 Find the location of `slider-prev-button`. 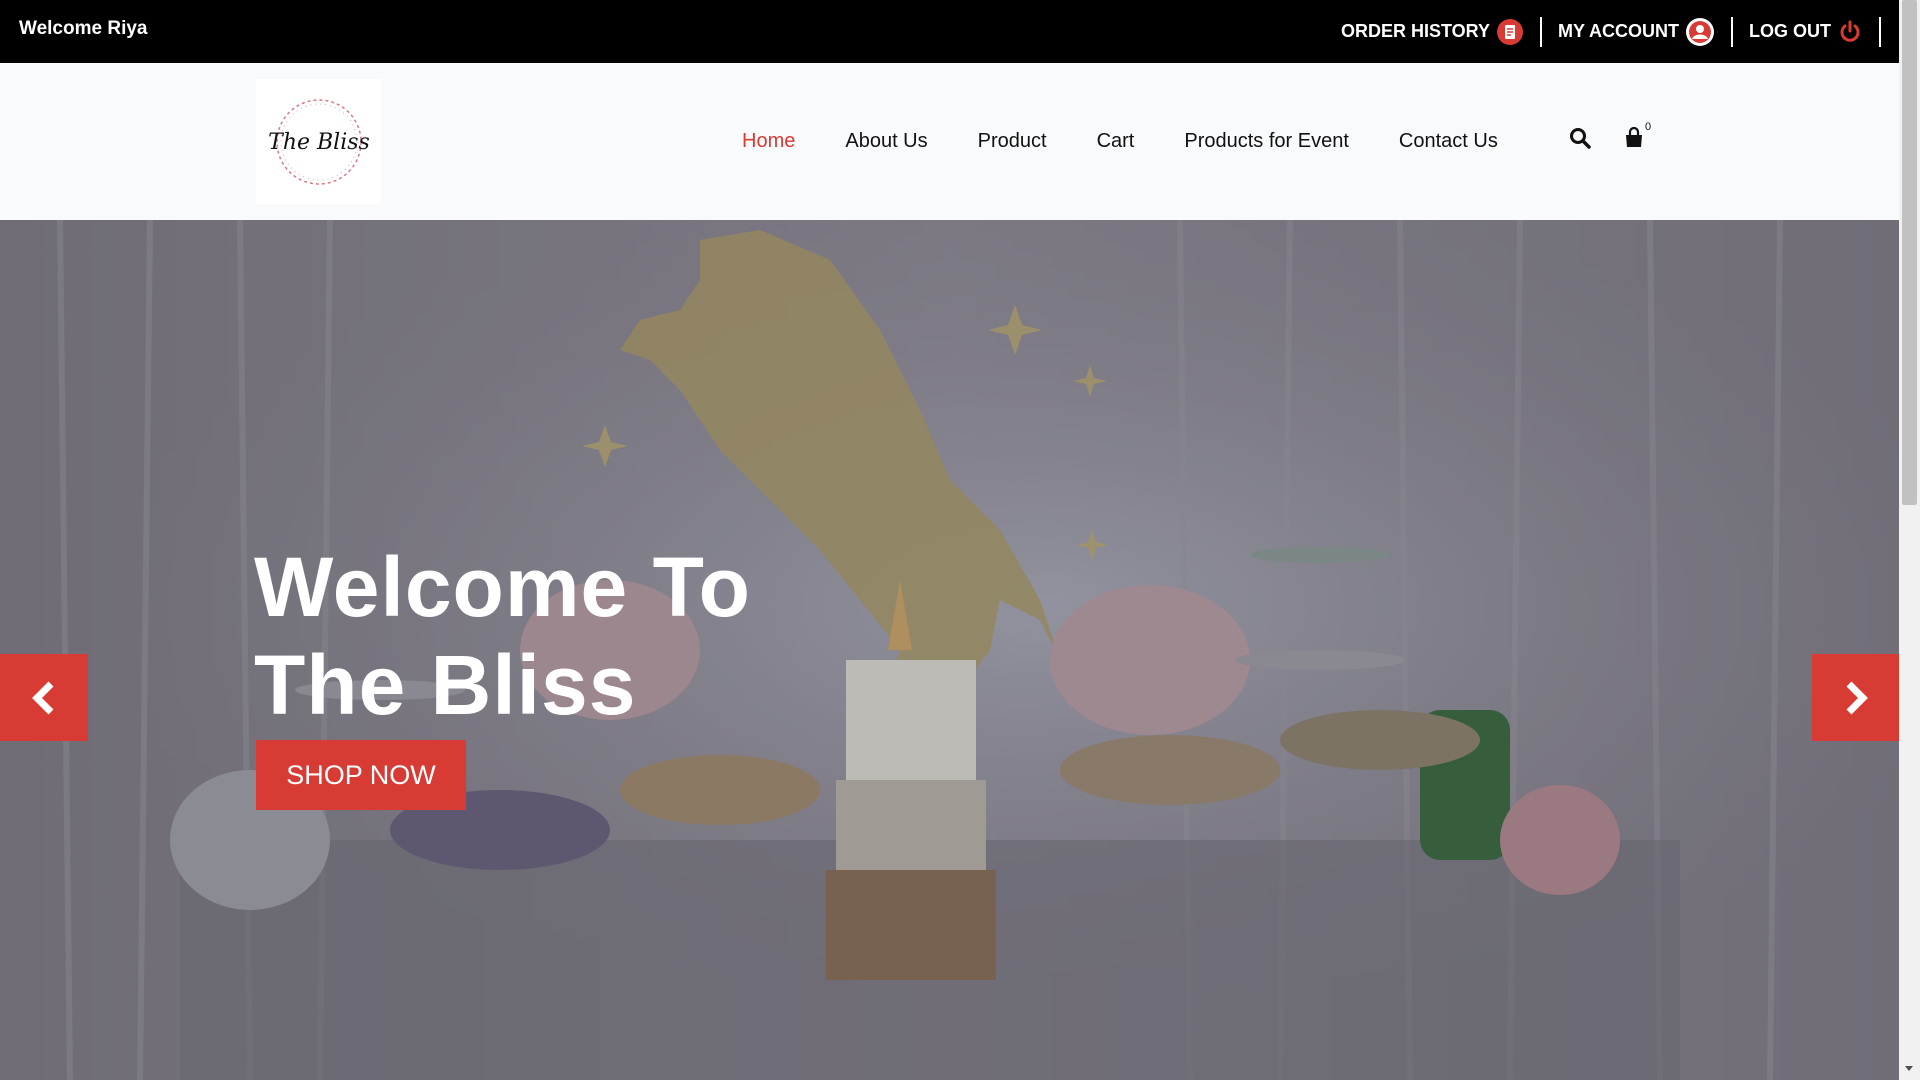

slider-prev-button is located at coordinates (44, 697).